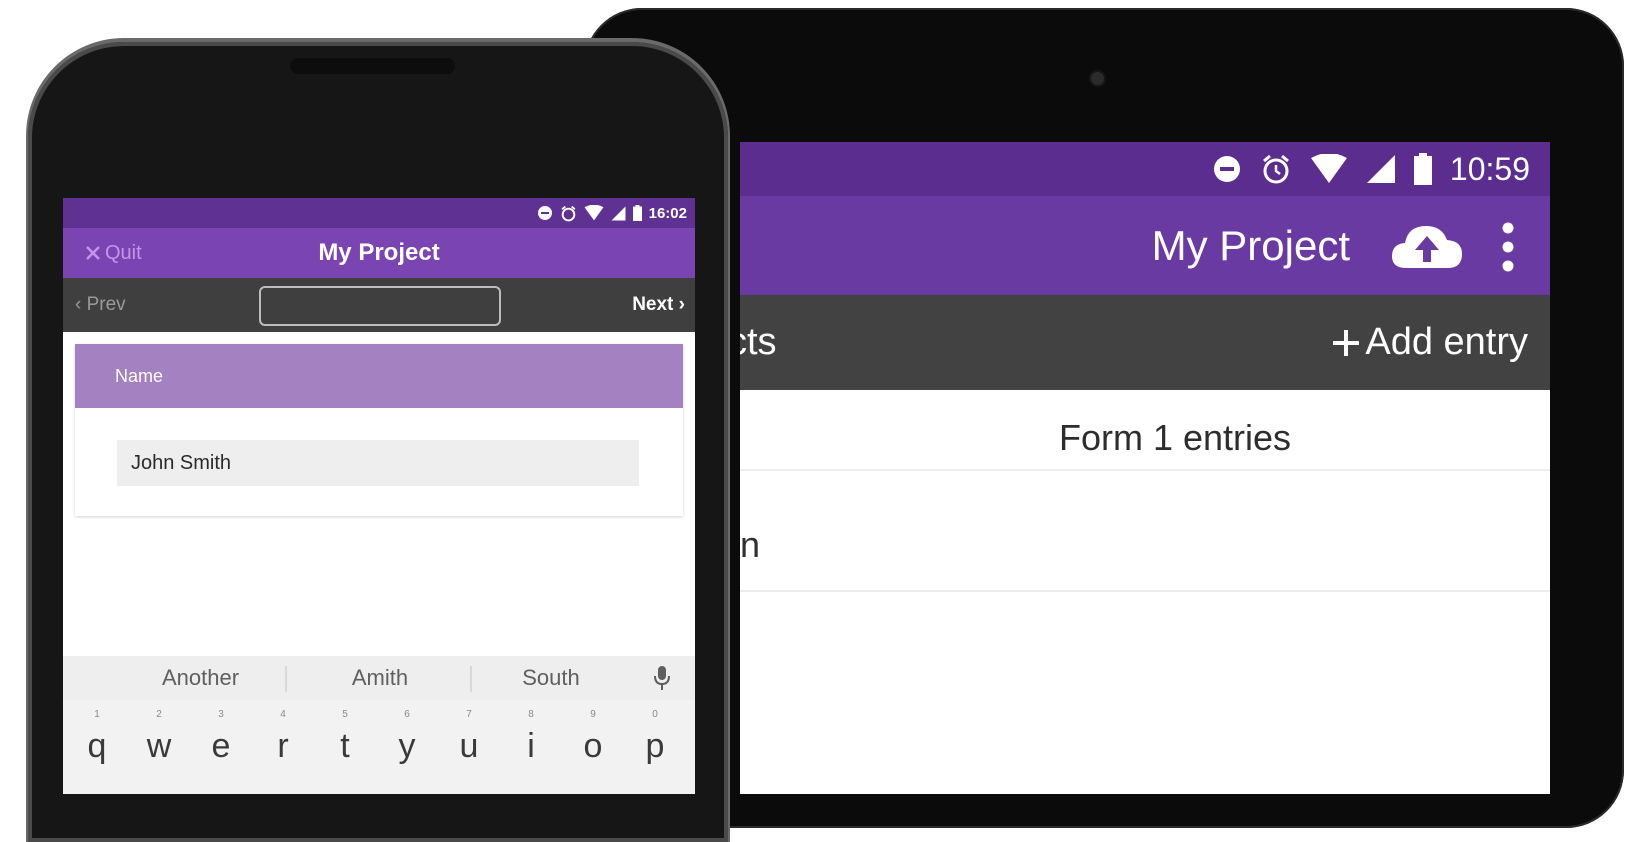 The width and height of the screenshot is (1641, 842). I want to click on prev-button: ‹ Prev, so click(100, 305).